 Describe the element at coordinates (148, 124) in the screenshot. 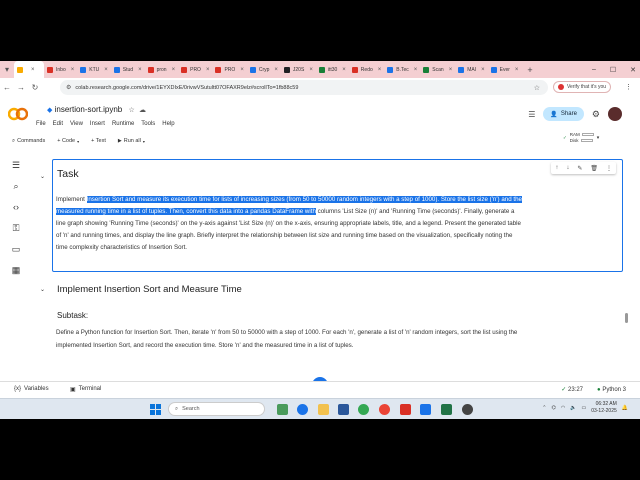

I see `menu-item-tools: Tools` at that location.